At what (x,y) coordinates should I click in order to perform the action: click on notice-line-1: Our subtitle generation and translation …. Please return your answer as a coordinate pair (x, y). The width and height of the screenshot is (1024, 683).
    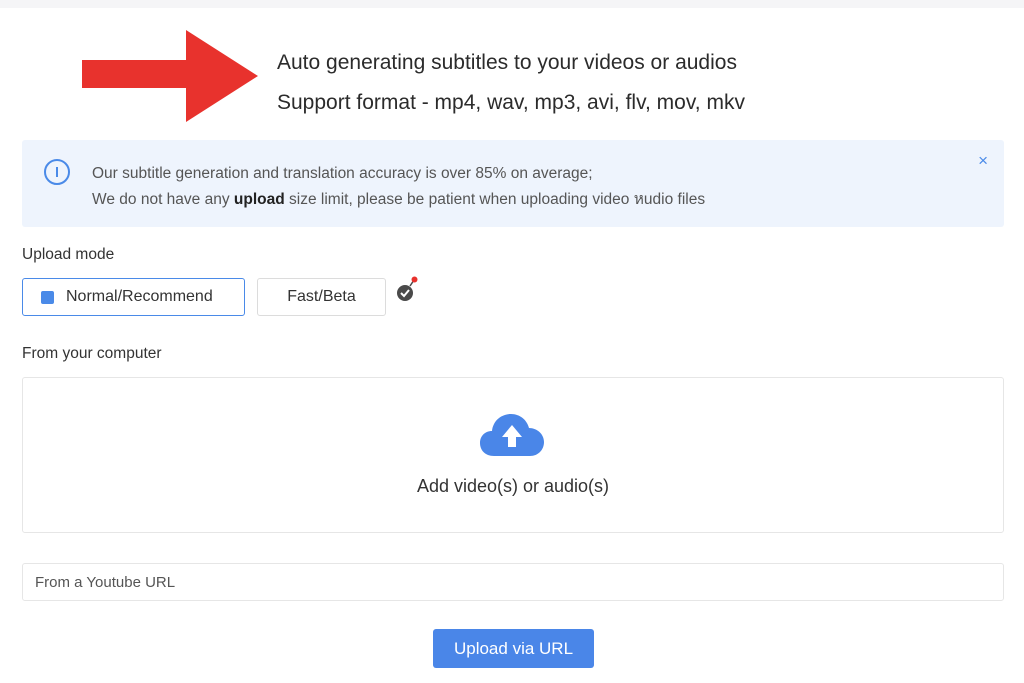
    Looking at the image, I should click on (342, 173).